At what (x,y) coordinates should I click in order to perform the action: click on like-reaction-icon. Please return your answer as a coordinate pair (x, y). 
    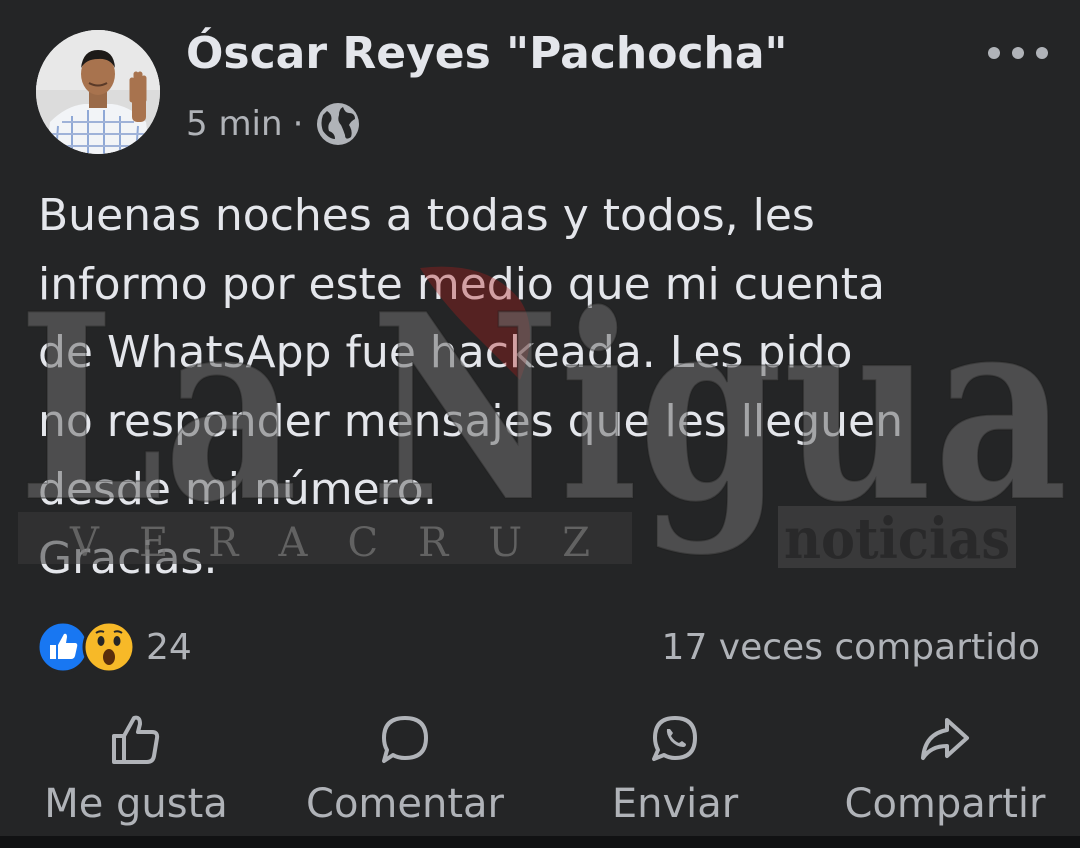
    Looking at the image, I should click on (63, 647).